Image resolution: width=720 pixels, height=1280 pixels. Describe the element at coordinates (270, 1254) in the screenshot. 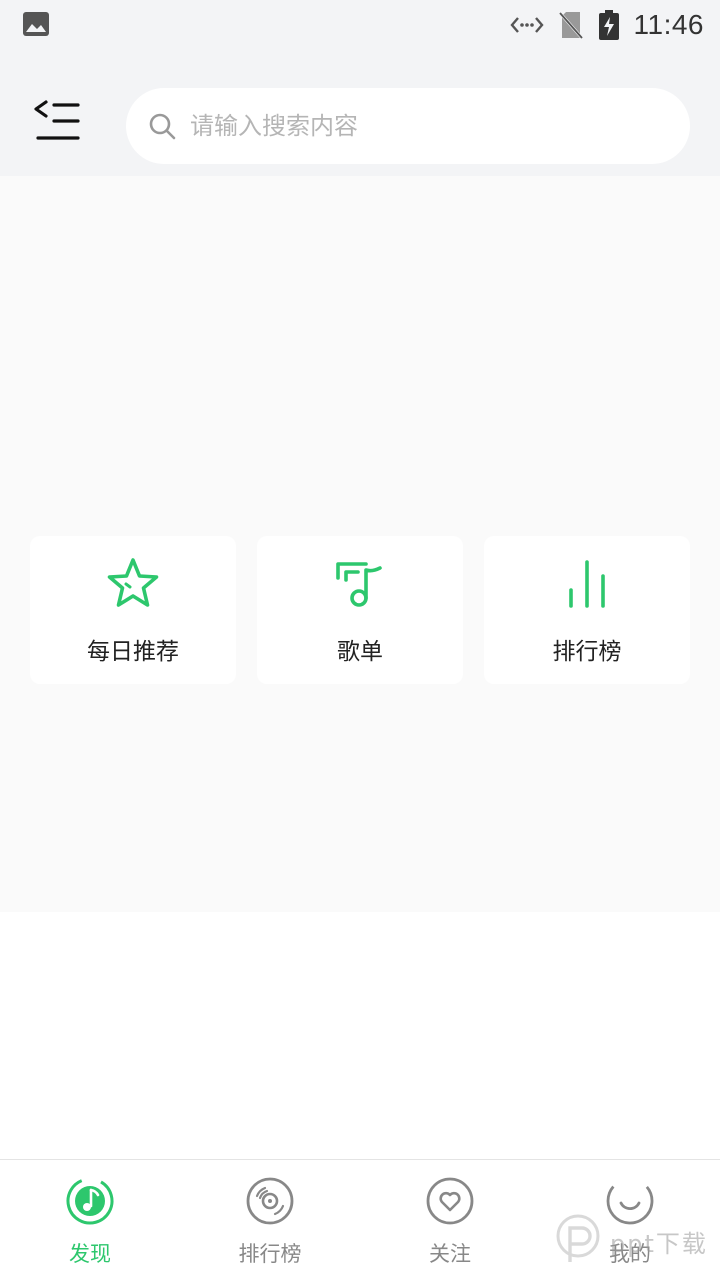

I see `tab-label: 排行榜` at that location.